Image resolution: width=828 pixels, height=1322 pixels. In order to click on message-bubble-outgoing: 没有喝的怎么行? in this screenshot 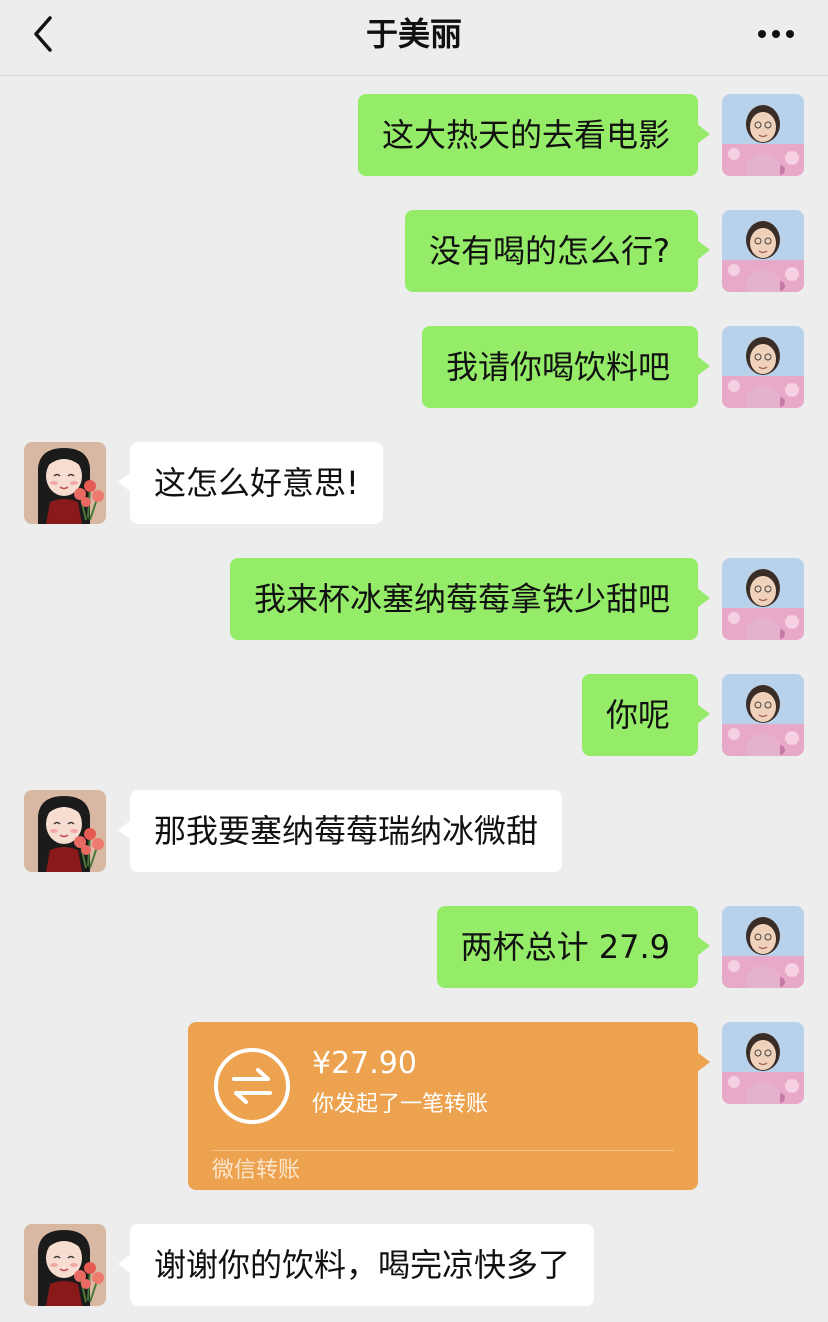, I will do `click(557, 251)`.